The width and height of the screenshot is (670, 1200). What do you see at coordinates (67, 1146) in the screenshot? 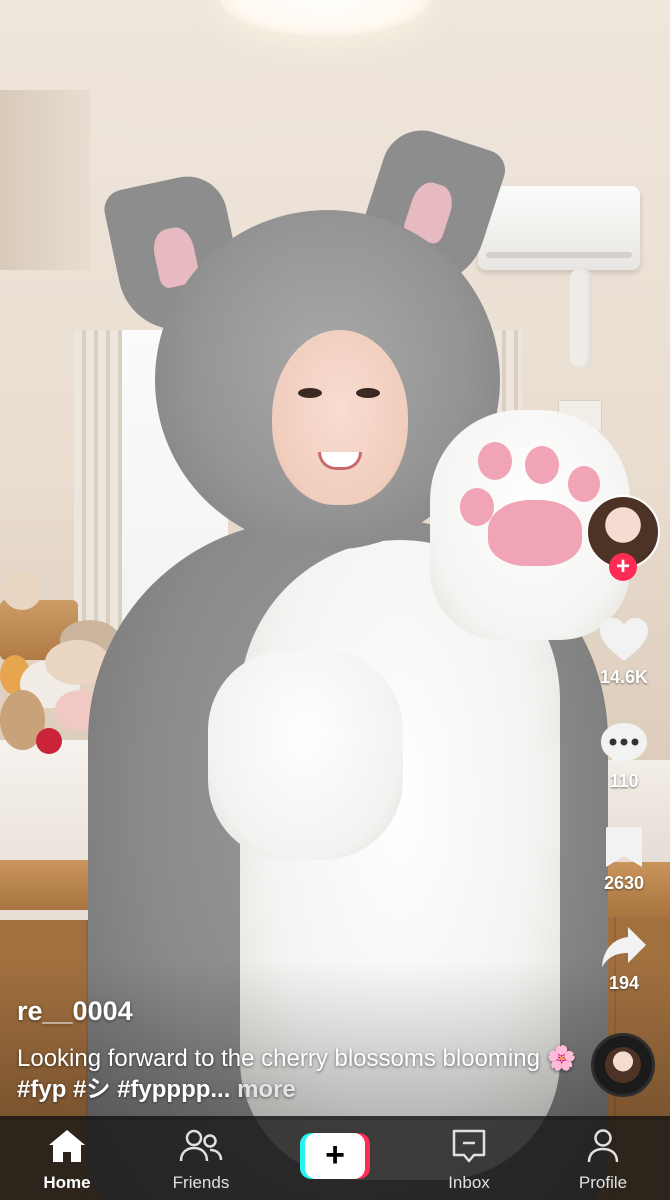
I see `home-icon` at bounding box center [67, 1146].